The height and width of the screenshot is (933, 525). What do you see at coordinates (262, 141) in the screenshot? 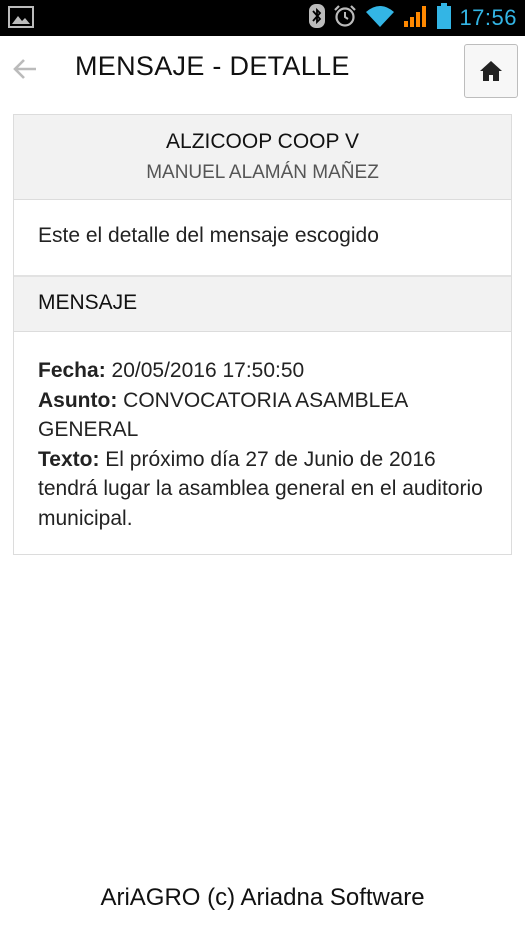
I see `company-name: ALZICOOP COOP V` at bounding box center [262, 141].